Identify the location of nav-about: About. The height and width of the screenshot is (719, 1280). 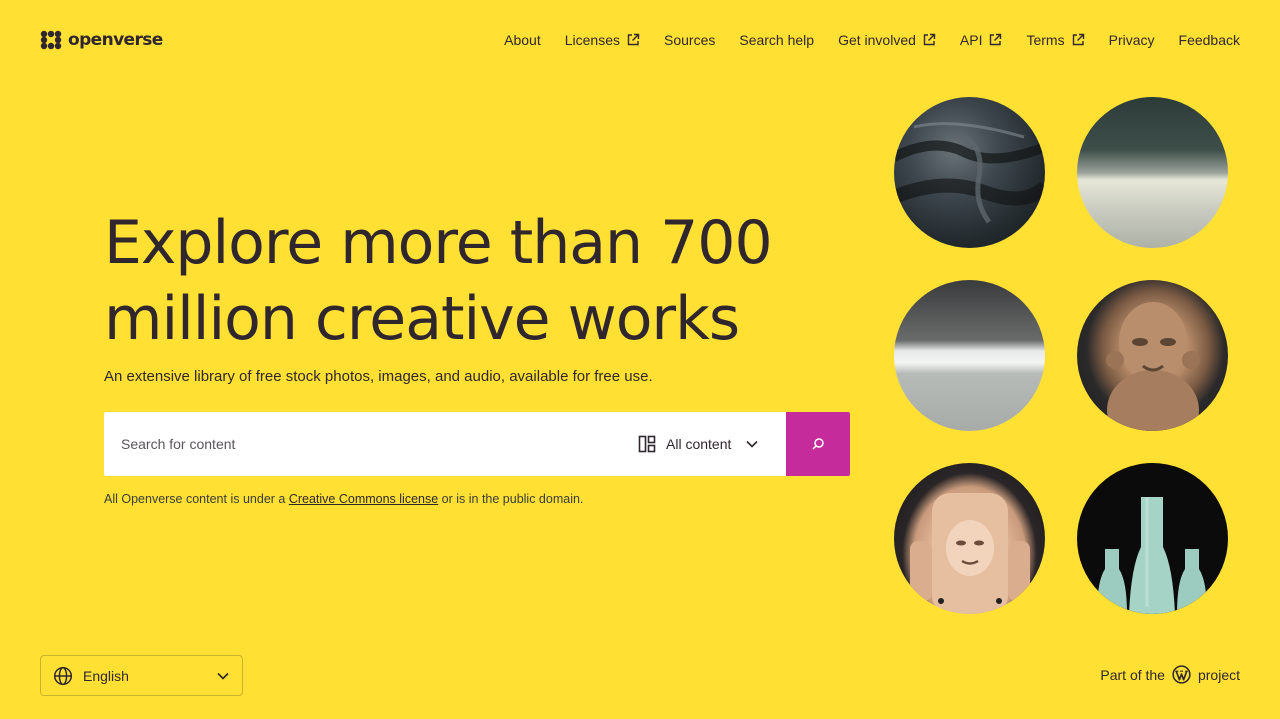
(522, 40).